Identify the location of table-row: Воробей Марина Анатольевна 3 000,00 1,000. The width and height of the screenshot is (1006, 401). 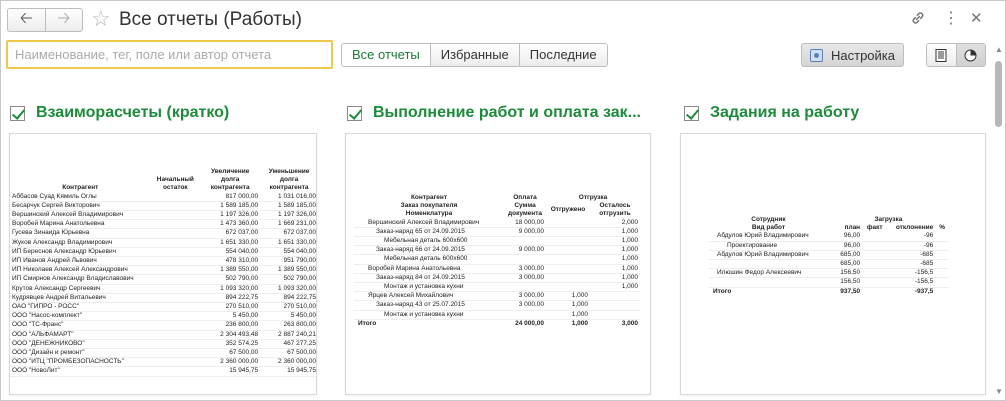
(497, 269).